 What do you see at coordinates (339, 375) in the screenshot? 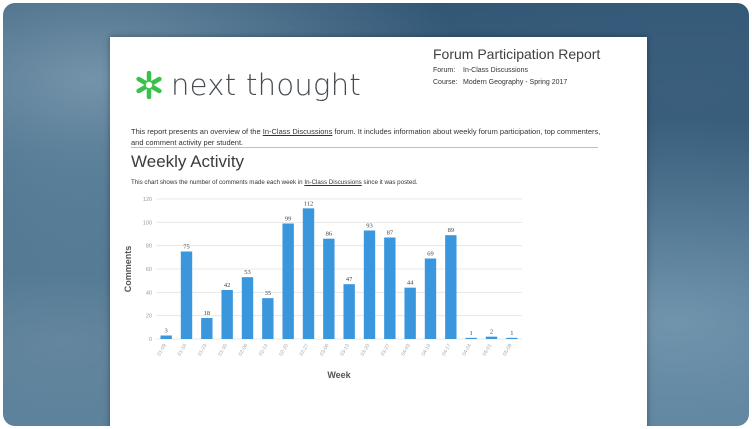
I see `x-axis-title: Week` at bounding box center [339, 375].